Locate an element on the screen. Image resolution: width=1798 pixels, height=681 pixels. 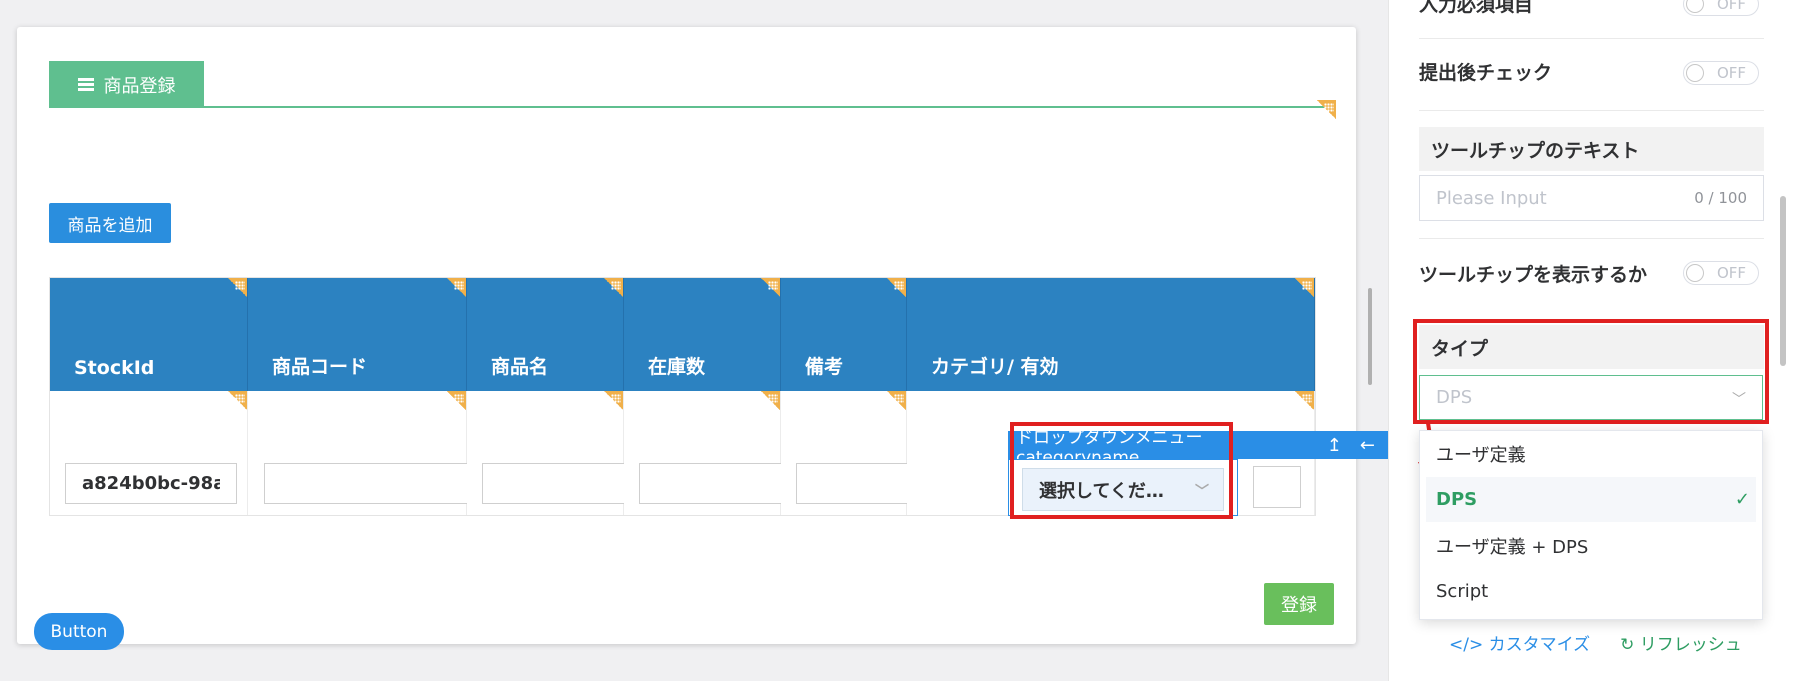
column-header-stock-count: 在庫数 is located at coordinates (702, 334).